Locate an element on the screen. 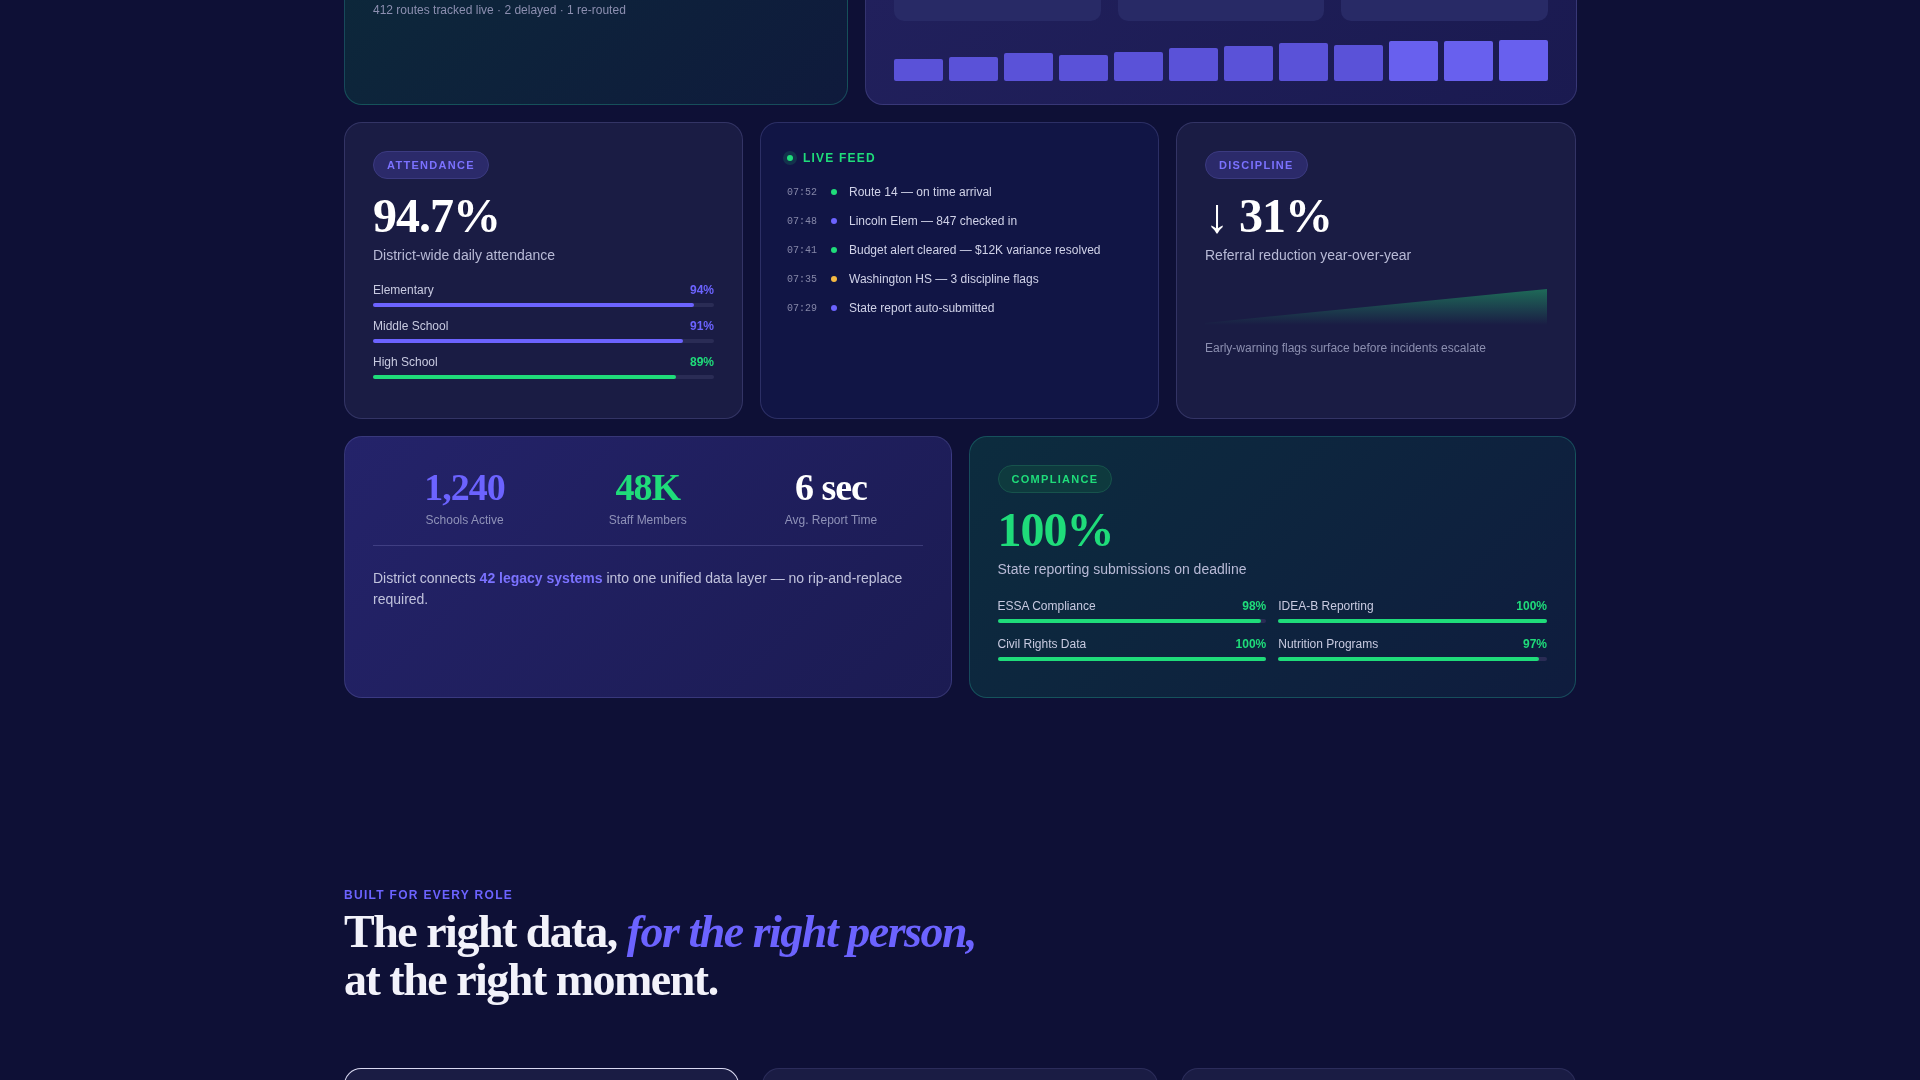  stat-label: Staff Members is located at coordinates (647, 520).